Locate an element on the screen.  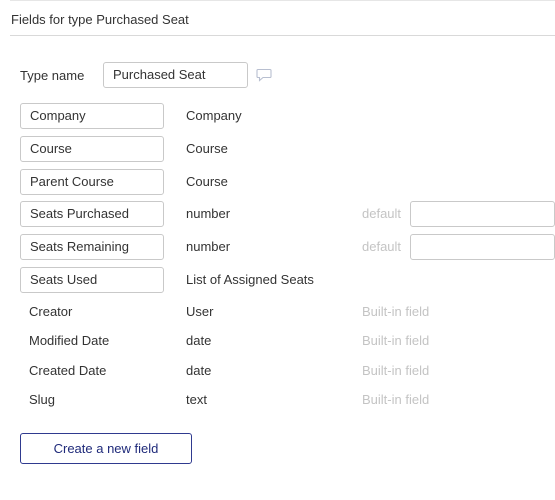
field-row: Company Company is located at coordinates (277, 116).